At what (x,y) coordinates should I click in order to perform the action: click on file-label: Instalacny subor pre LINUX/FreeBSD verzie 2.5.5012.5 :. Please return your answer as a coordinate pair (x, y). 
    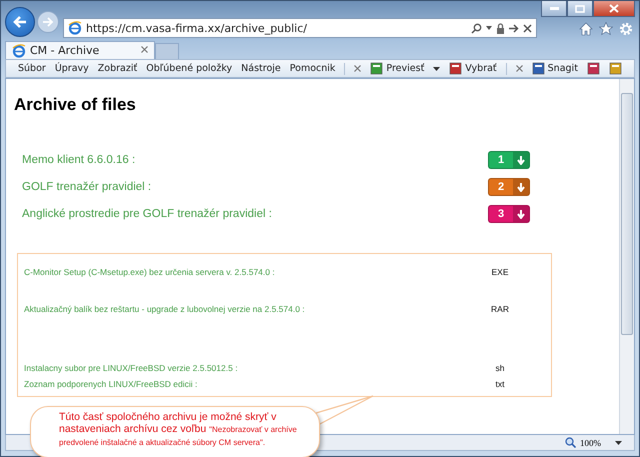
    Looking at the image, I should click on (131, 368).